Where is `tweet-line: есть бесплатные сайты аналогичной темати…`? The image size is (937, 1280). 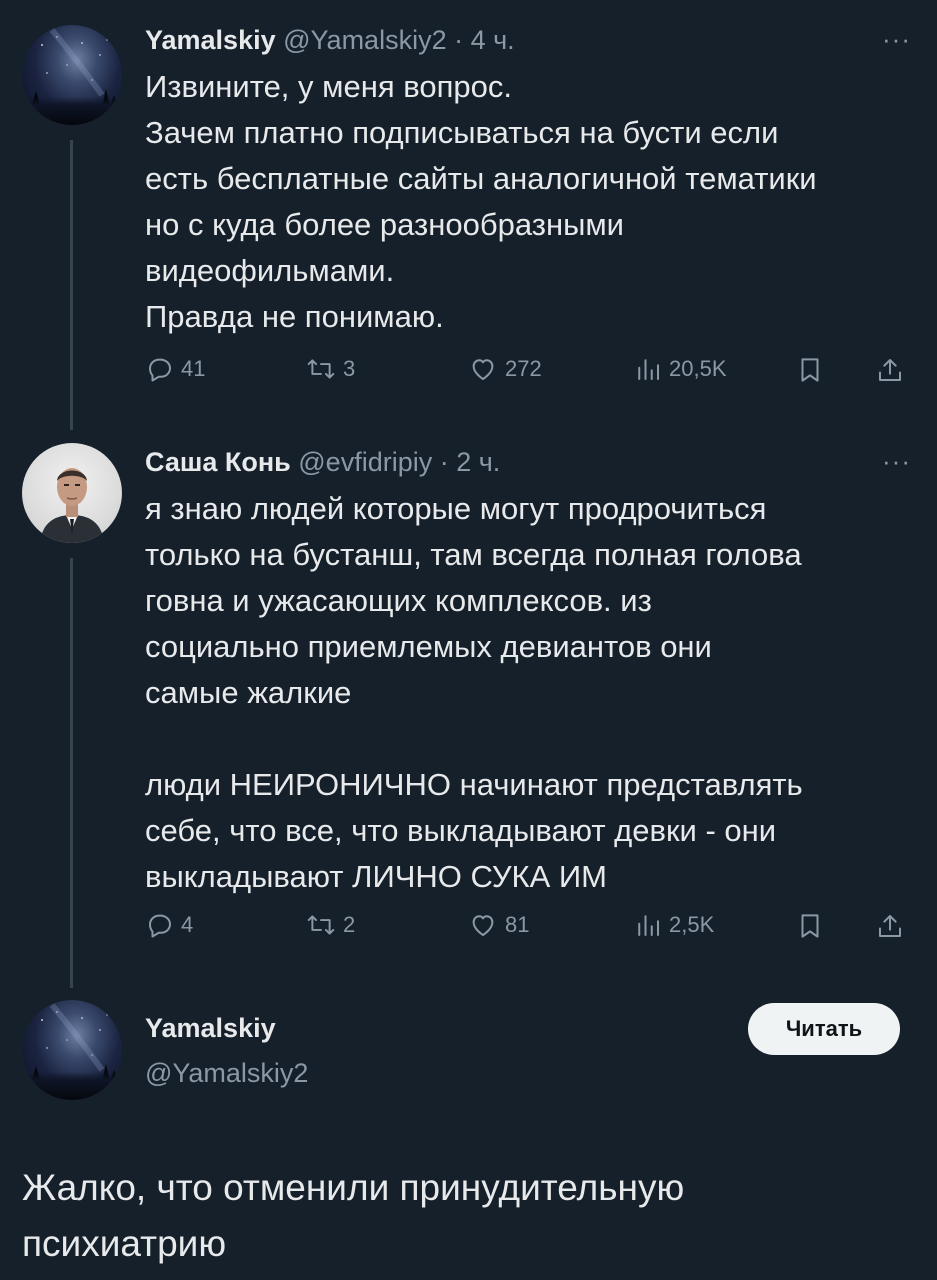
tweet-line: есть бесплатные сайты аналогичной темати… is located at coordinates (481, 178).